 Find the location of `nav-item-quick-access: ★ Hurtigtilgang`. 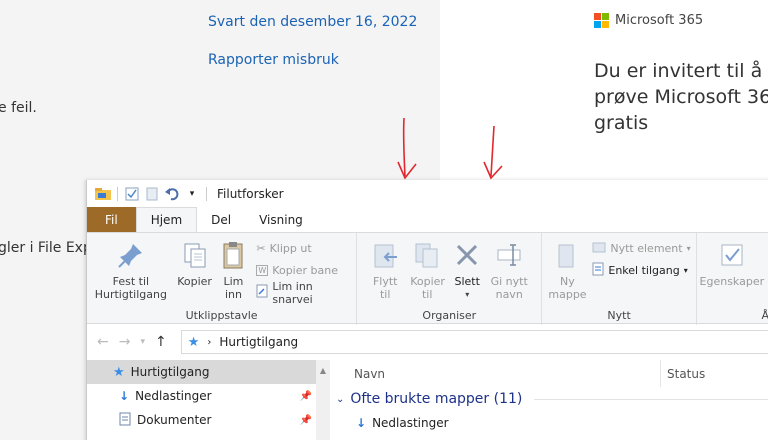

nav-item-quick-access: ★ Hurtigtilgang is located at coordinates (208, 372).